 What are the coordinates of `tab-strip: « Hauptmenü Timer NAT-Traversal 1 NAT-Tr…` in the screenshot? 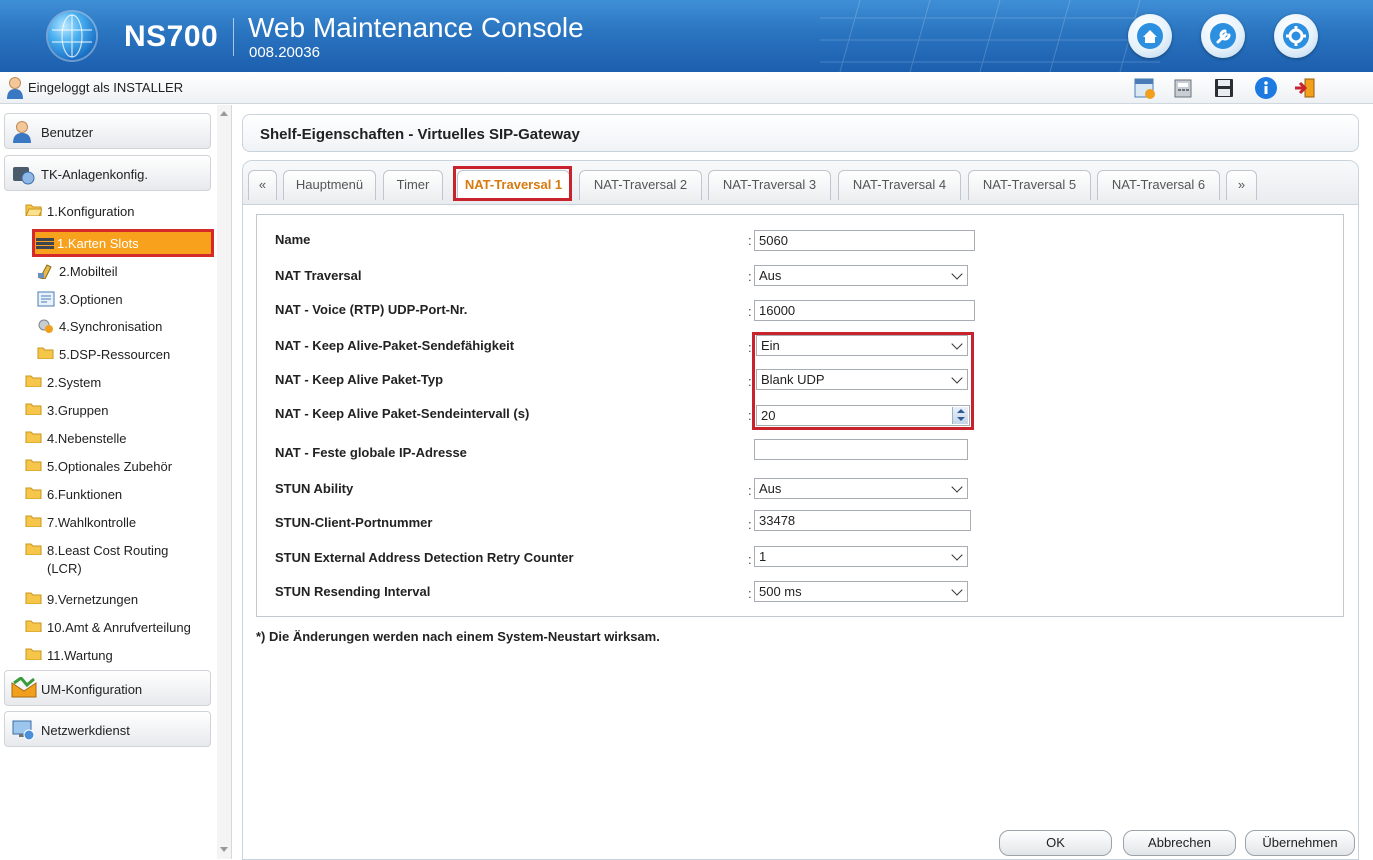 It's located at (800, 183).